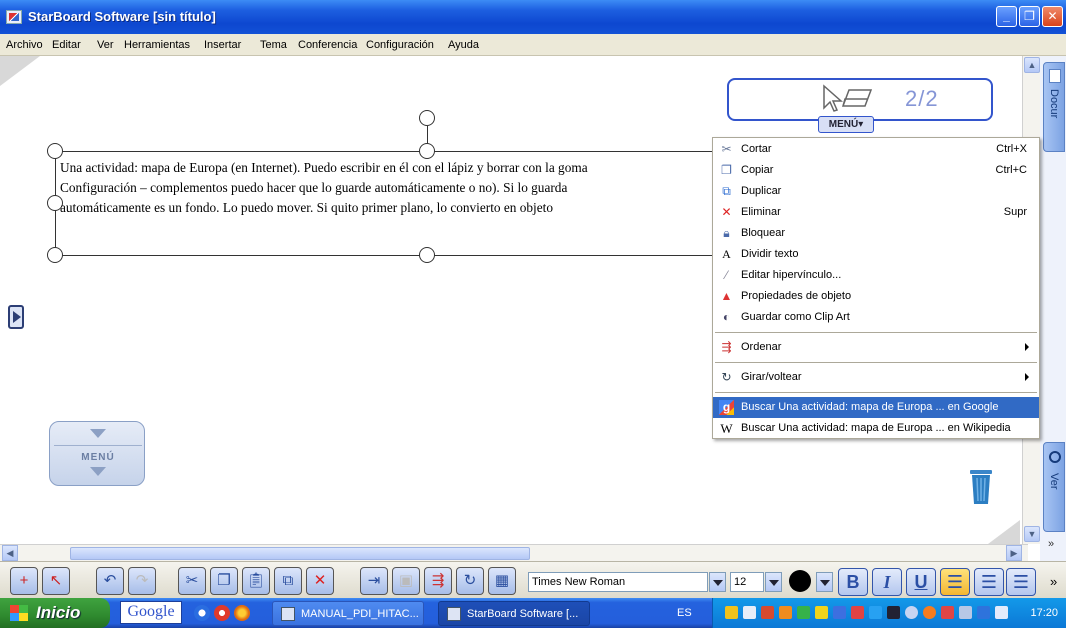 This screenshot has height=628, width=1066. What do you see at coordinates (911, 612) in the screenshot?
I see `globe-icon` at bounding box center [911, 612].